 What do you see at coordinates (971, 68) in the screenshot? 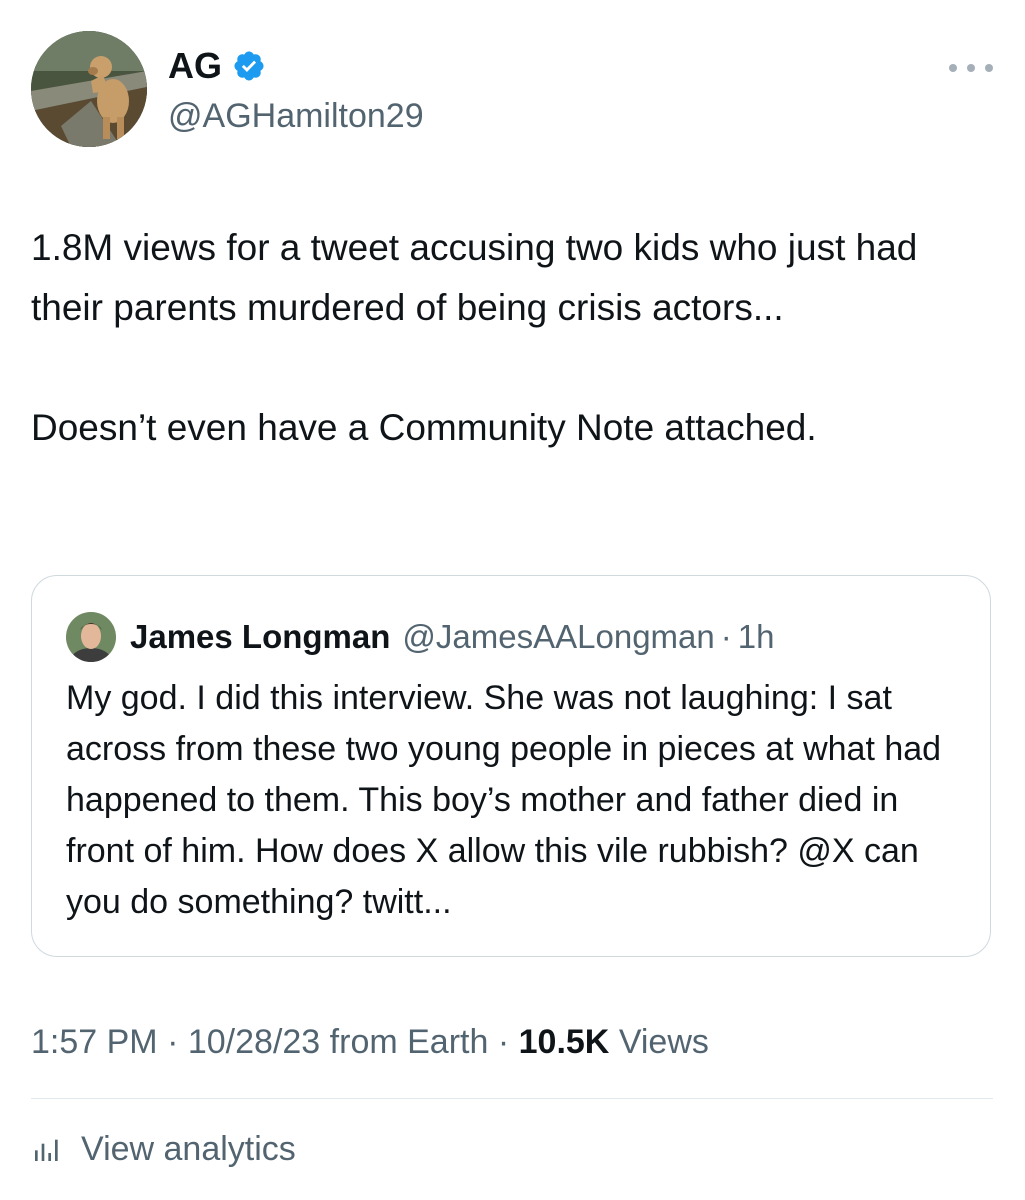
I see `more-options-icon` at bounding box center [971, 68].